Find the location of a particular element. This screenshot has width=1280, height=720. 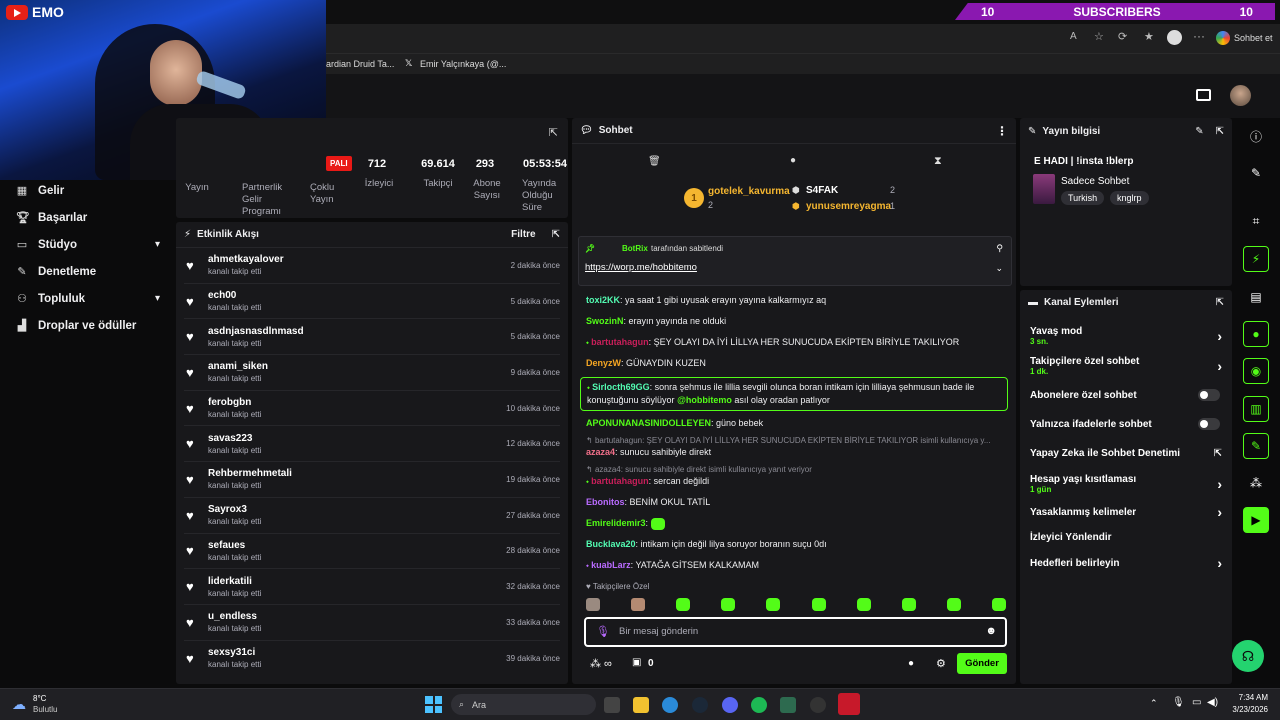

sidebar-item-basarilar: 🏆︎ Başarılar is located at coordinates (86, 217).